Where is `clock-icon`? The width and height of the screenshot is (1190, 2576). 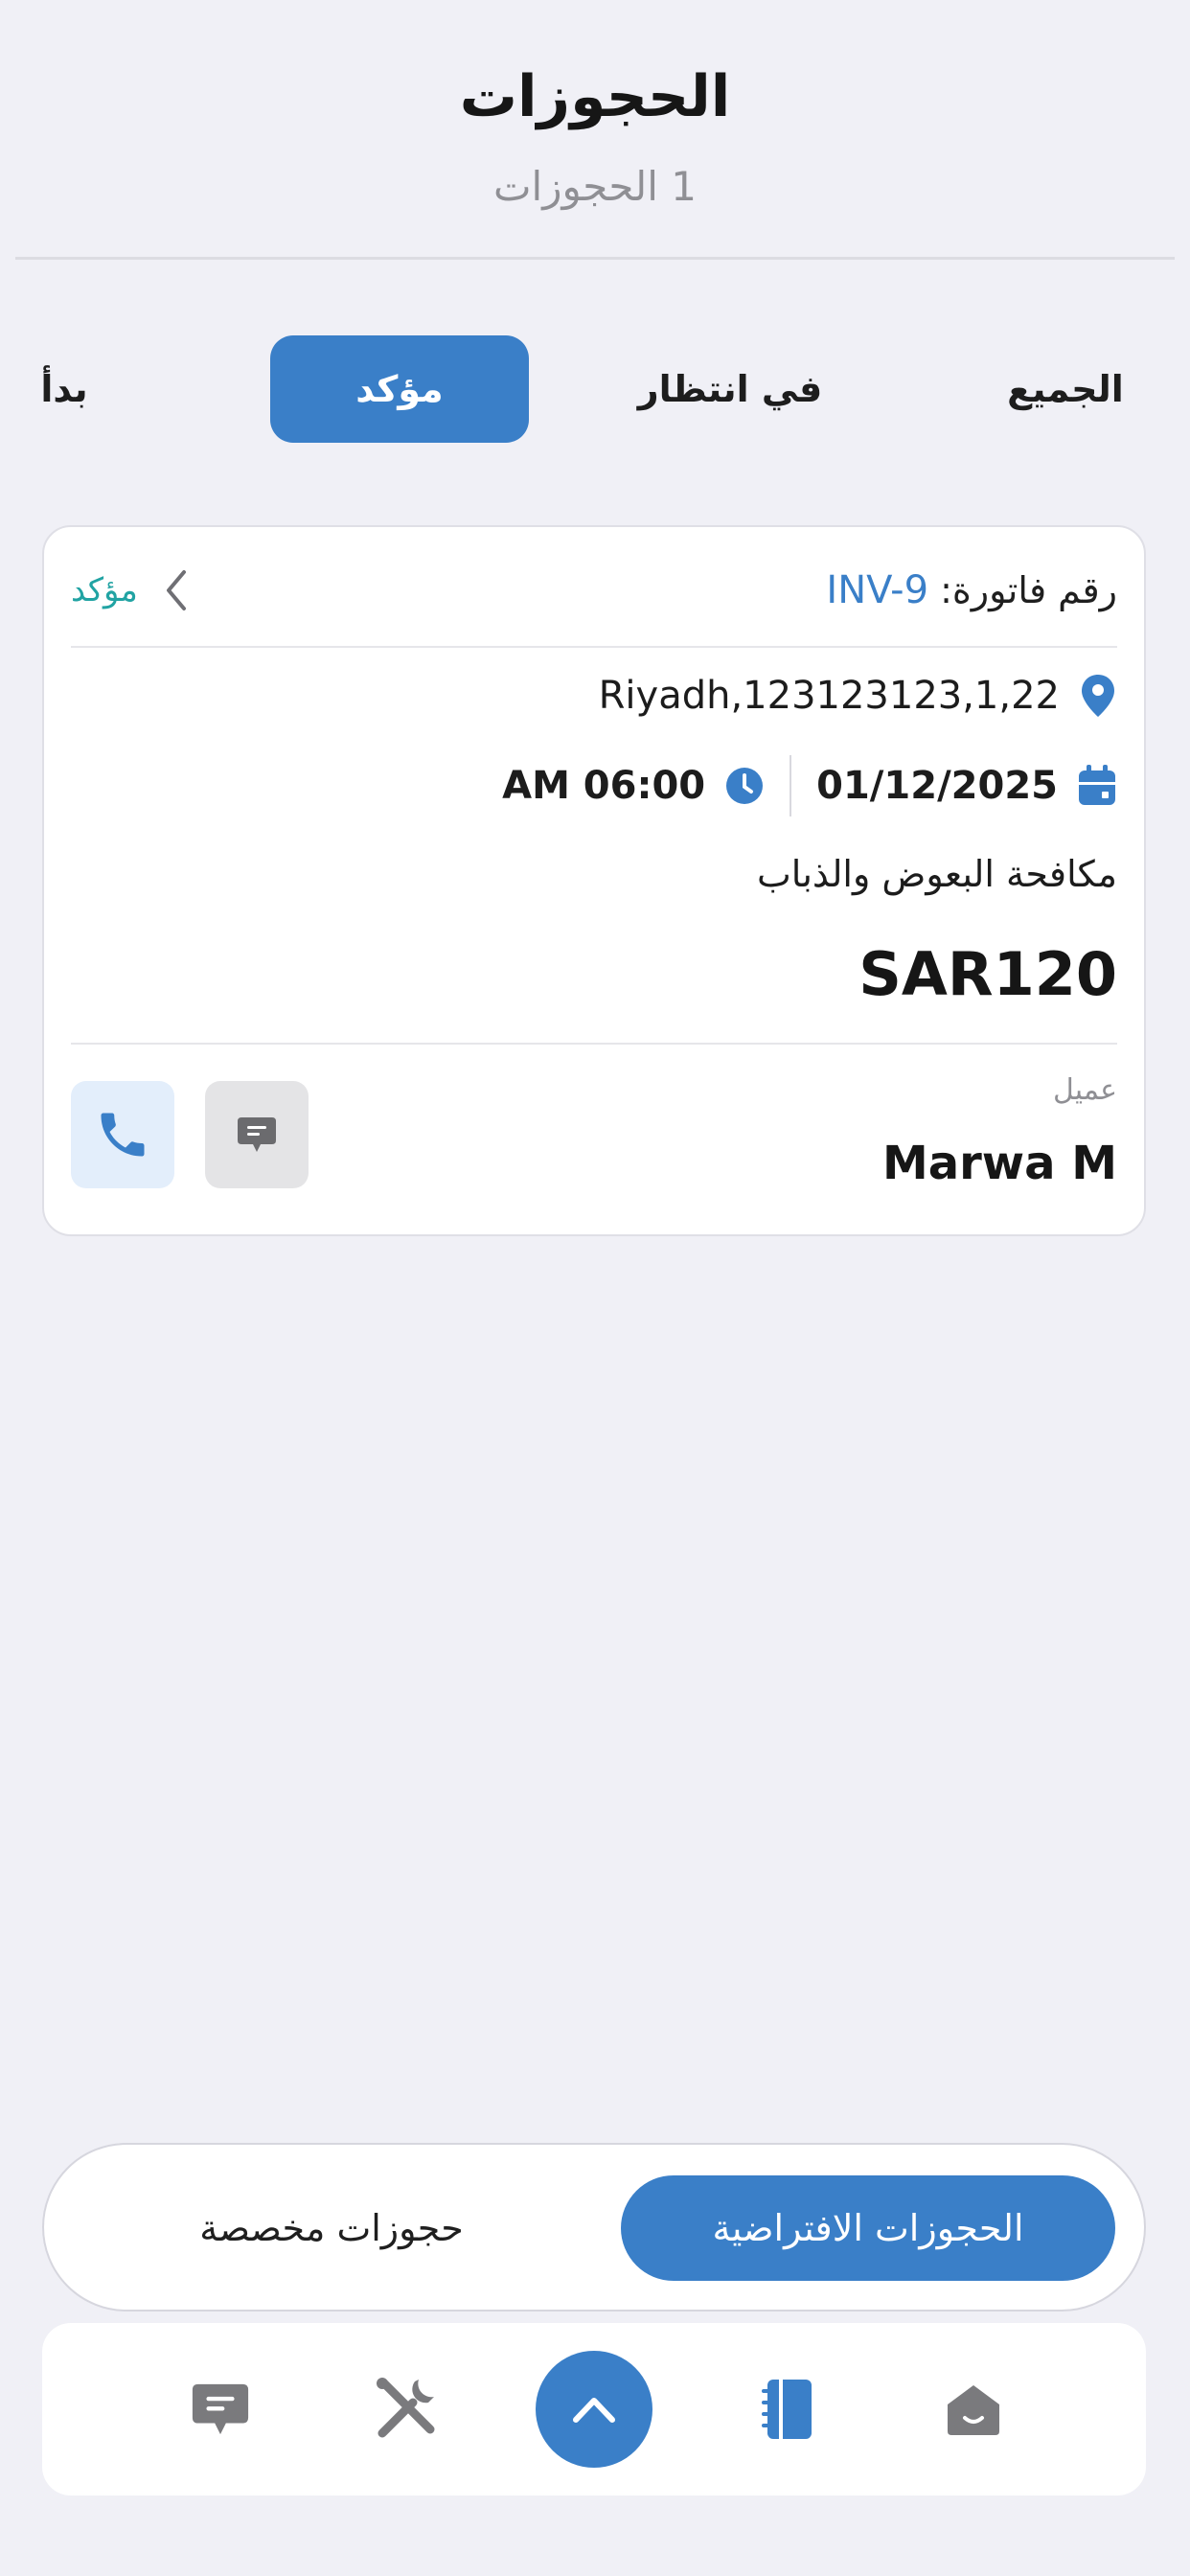
clock-icon is located at coordinates (745, 786).